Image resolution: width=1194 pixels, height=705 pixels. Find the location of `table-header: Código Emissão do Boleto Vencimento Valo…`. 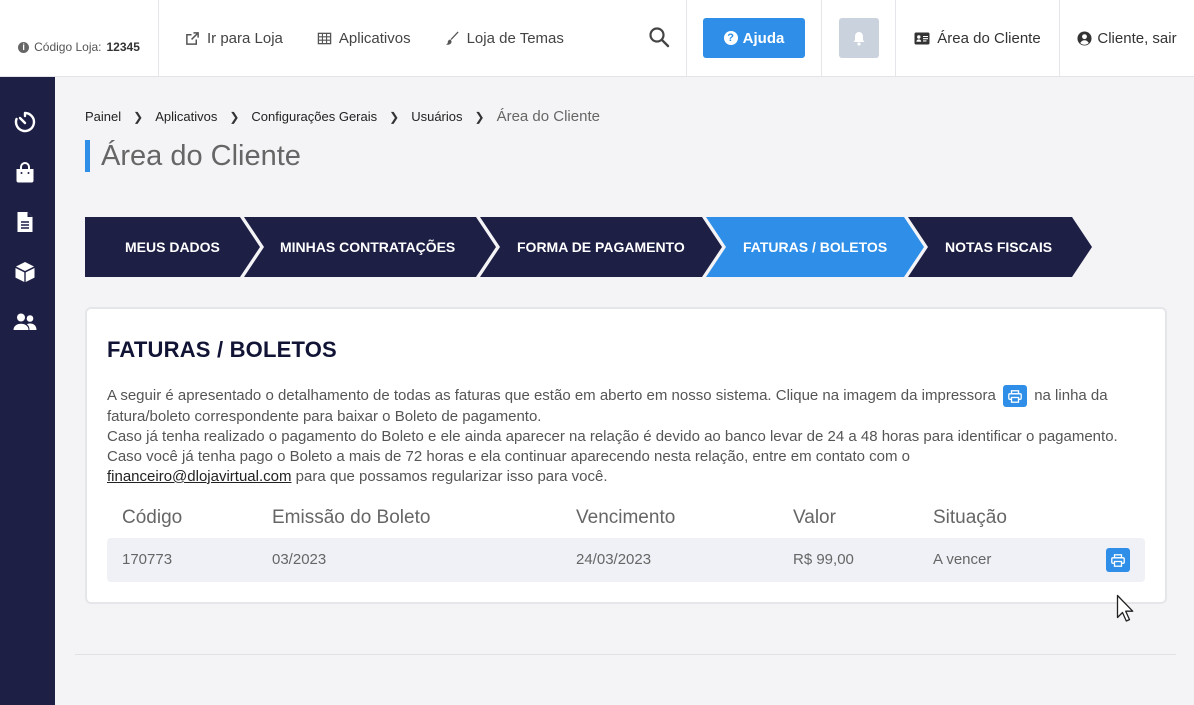

table-header: Código Emissão do Boleto Vencimento Valo… is located at coordinates (626, 520).